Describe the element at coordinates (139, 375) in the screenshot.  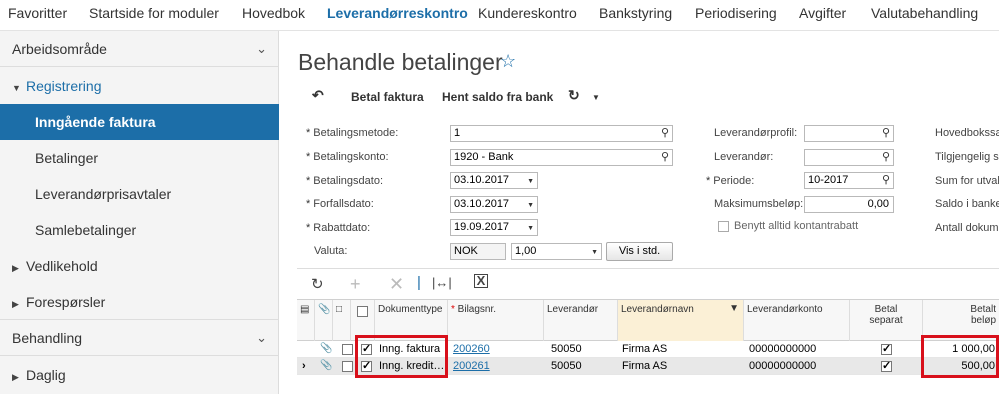
I see `sidebar-group-daglig: ▶ Daglig` at that location.